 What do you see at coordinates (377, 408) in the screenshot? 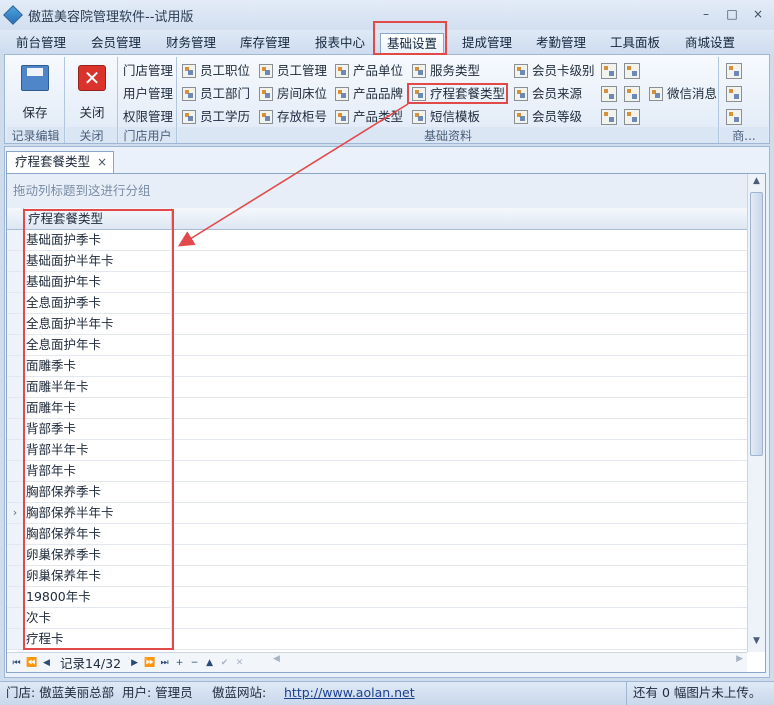
I see `table-row: 面雕年卡` at bounding box center [377, 408].